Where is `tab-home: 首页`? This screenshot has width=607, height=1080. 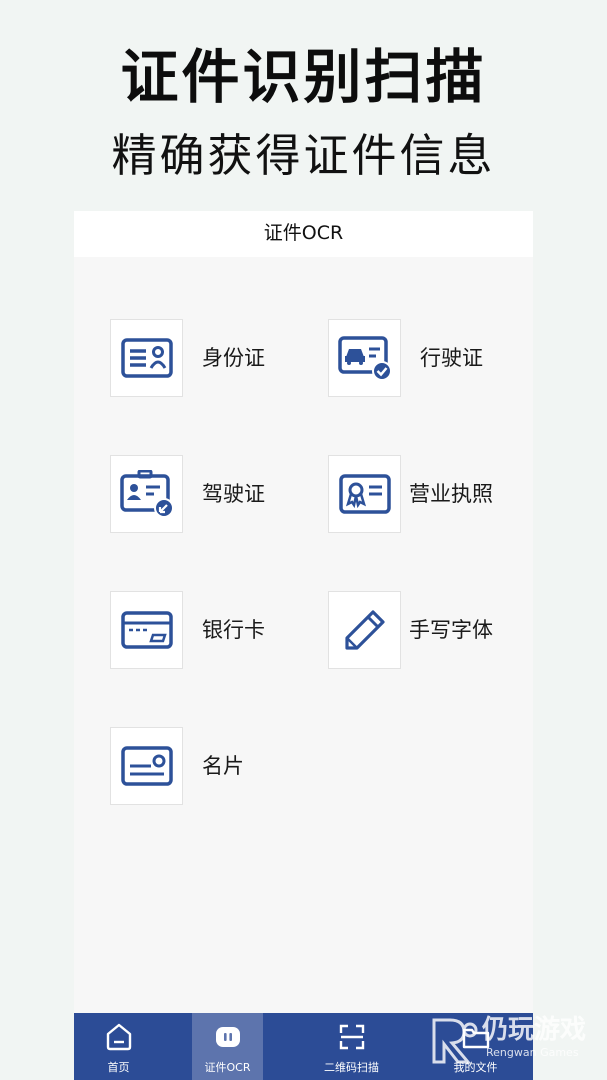
tab-home: 首页 is located at coordinates (118, 1046).